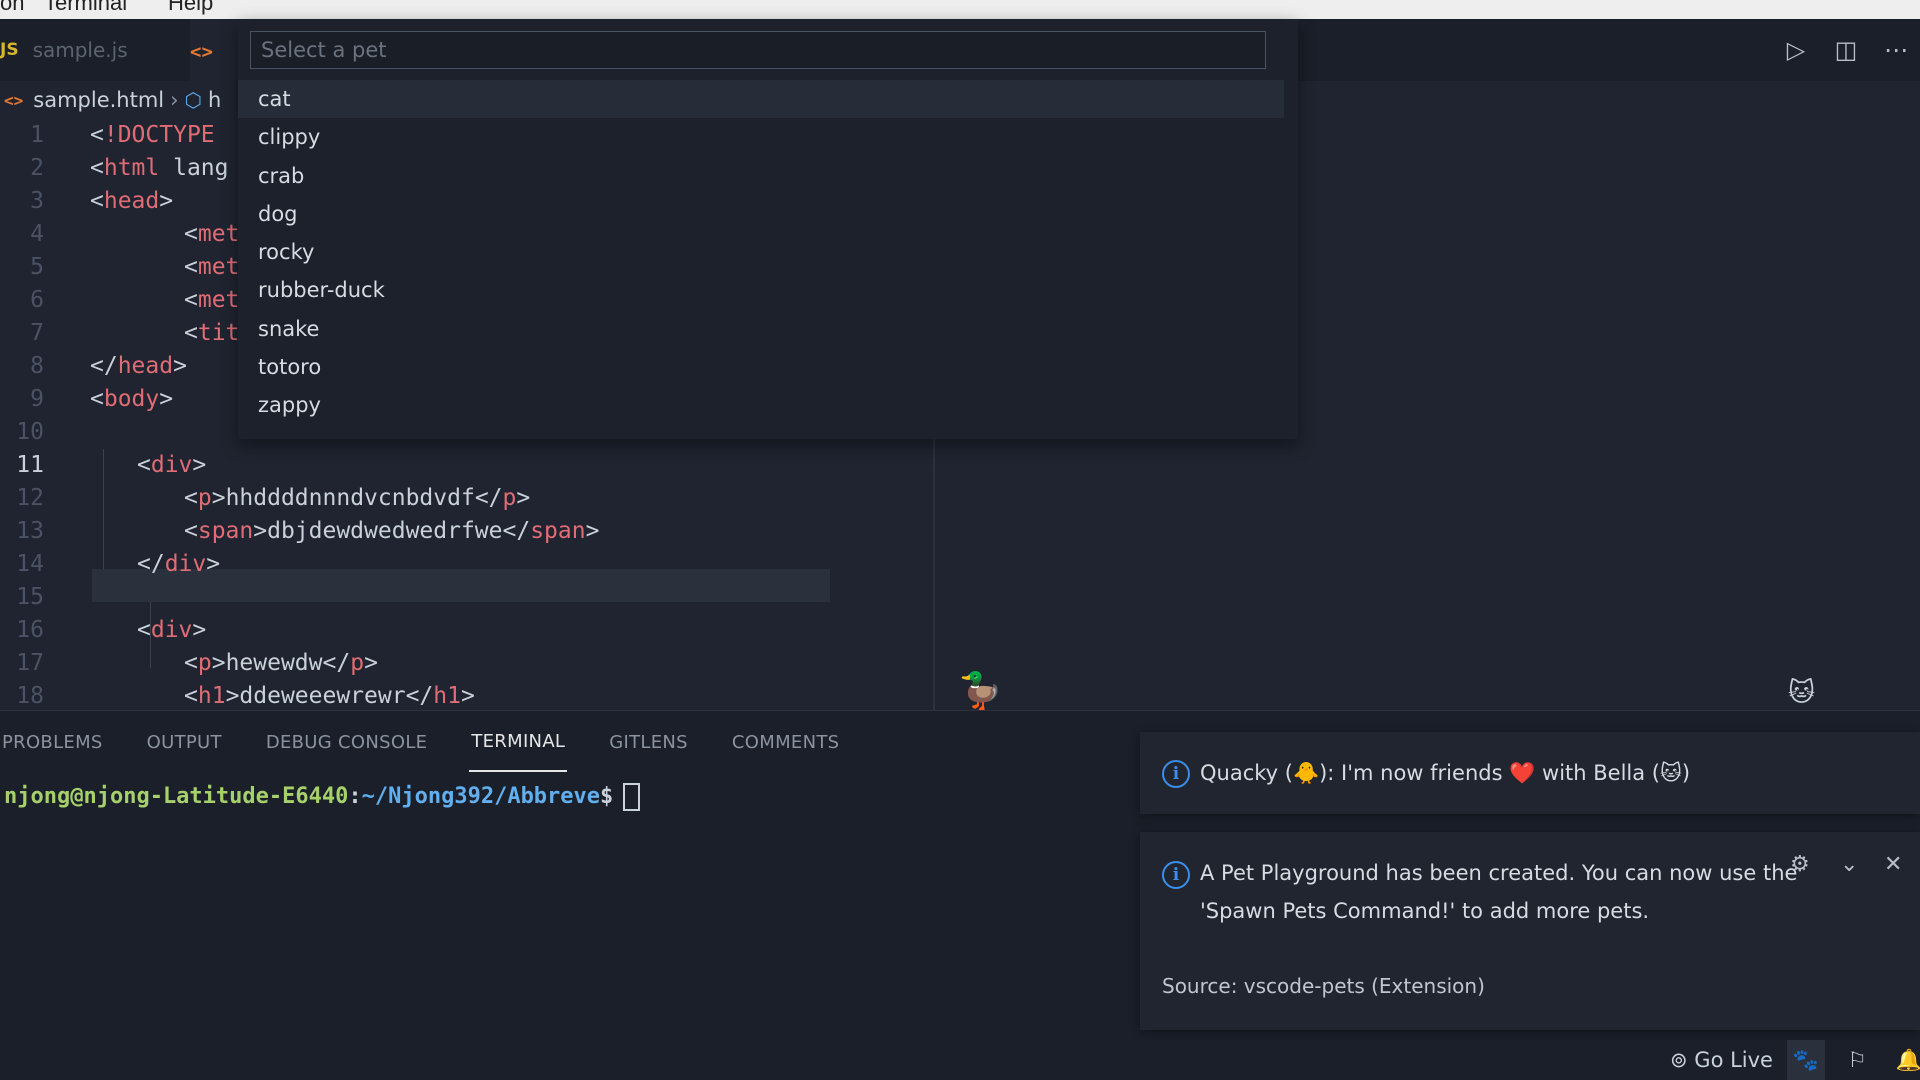  I want to click on close-icon: ✕, so click(1893, 864).